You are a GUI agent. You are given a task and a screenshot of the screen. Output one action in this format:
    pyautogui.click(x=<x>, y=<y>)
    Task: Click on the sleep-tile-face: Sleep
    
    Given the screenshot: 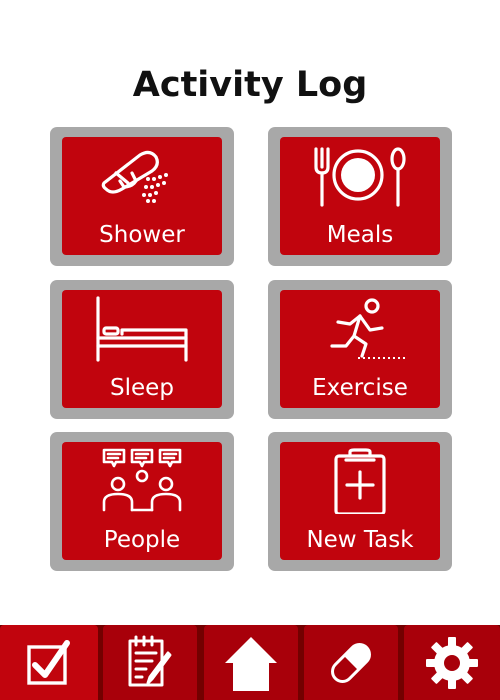 What is the action you would take?
    pyautogui.click(x=142, y=349)
    